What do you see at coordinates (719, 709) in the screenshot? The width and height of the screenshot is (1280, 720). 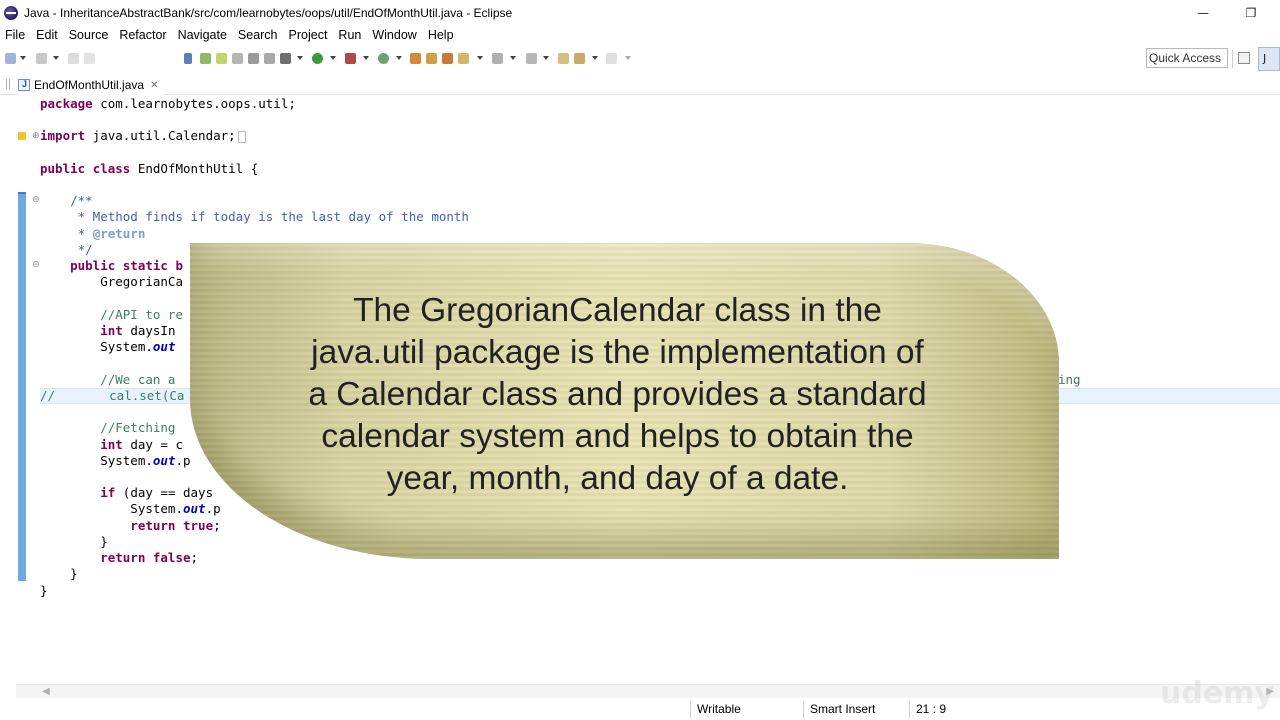 I see `status-writable: Writable` at bounding box center [719, 709].